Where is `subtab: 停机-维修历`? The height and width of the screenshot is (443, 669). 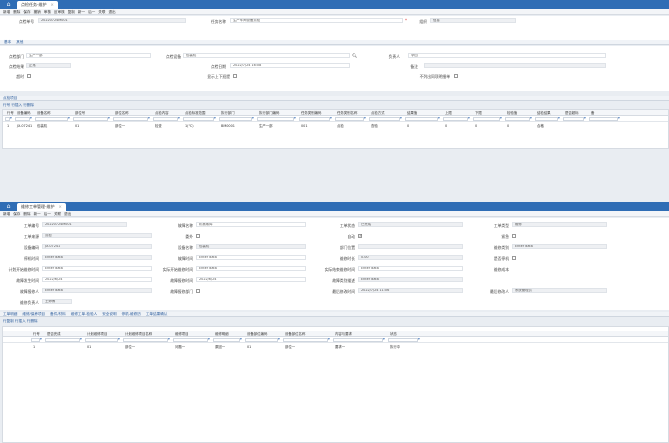
subtab: 停机-维修历 is located at coordinates (131, 314).